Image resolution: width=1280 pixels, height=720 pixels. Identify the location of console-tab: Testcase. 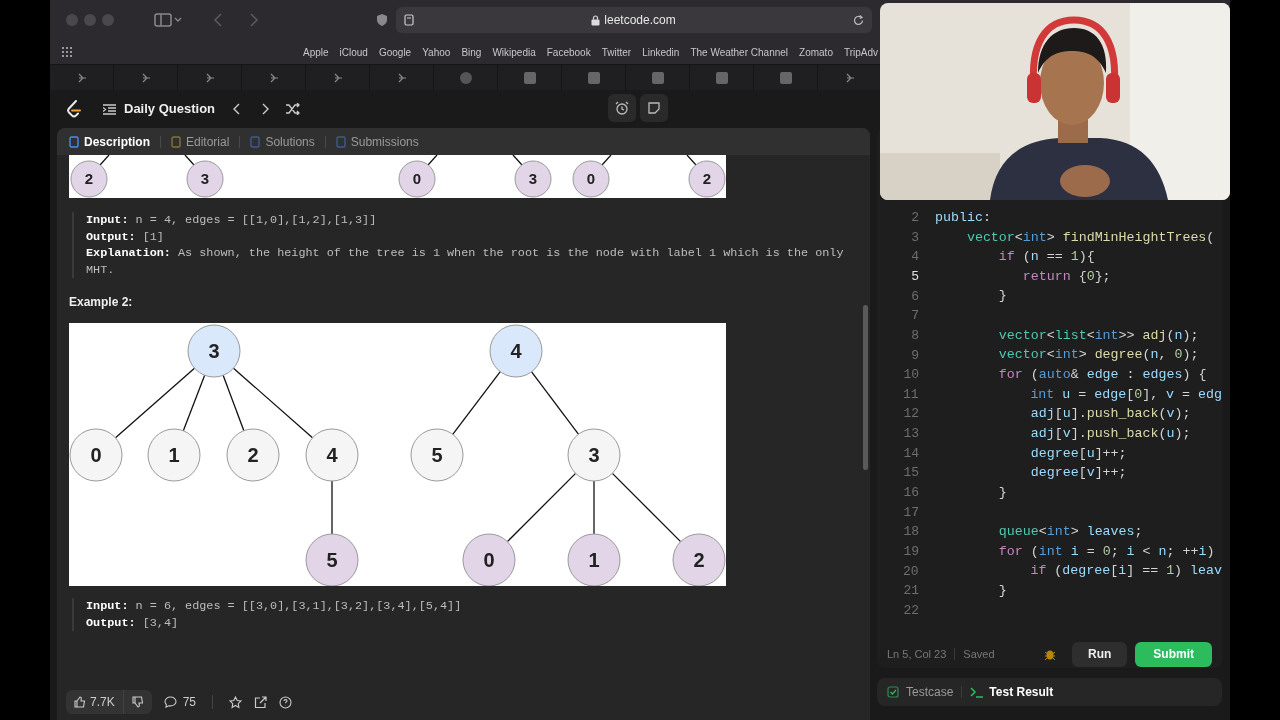
(920, 692).